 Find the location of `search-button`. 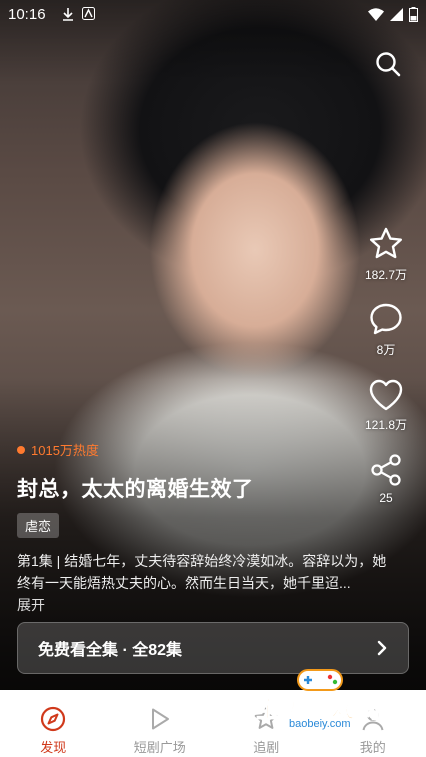

search-button is located at coordinates (388, 64).